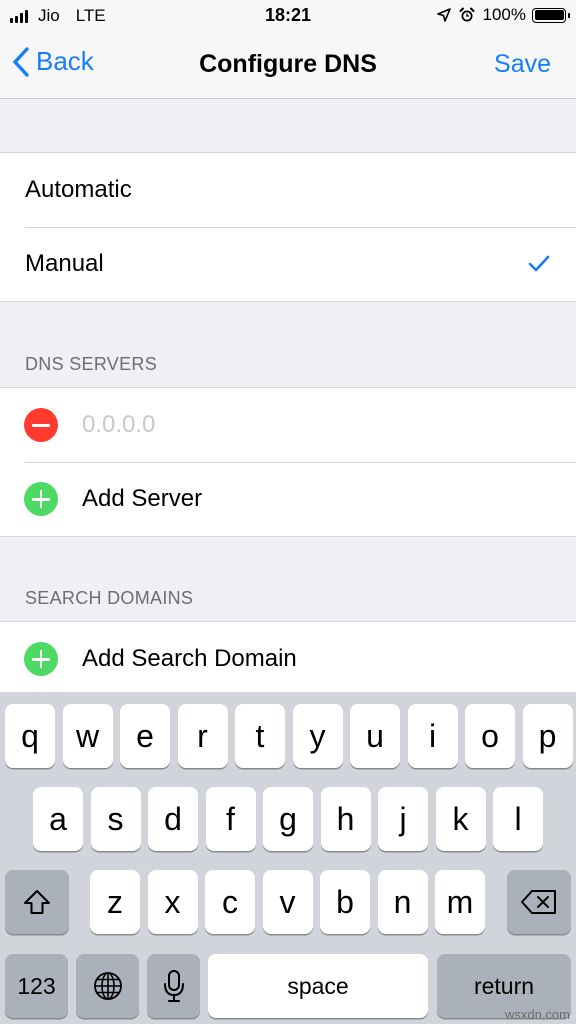  I want to click on search-domains-header: SEARCH DOMAINS, so click(109, 598).